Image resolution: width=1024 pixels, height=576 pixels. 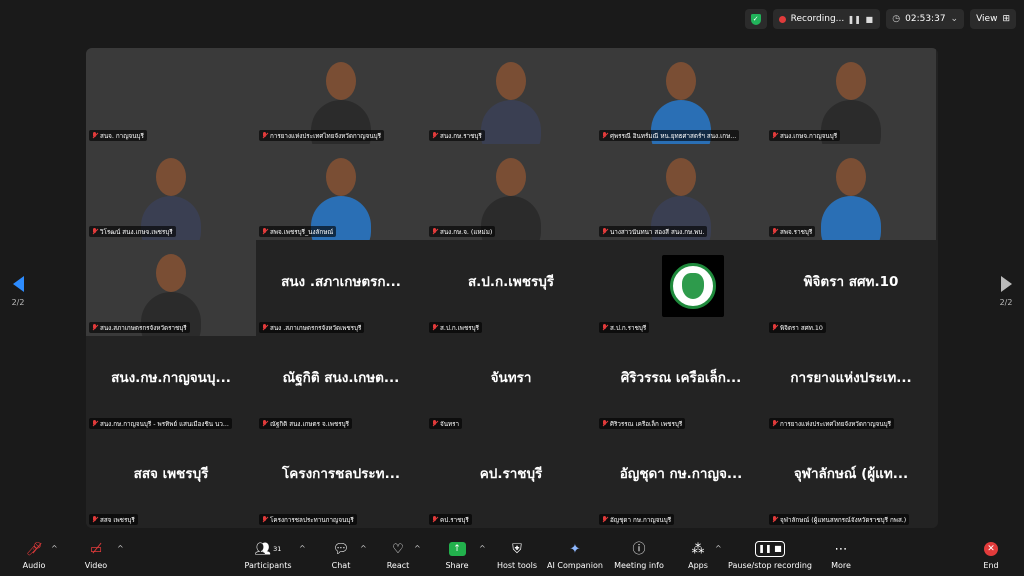 What do you see at coordinates (54, 548) in the screenshot?
I see `audio-options-chevron-icon: ^` at bounding box center [54, 548].